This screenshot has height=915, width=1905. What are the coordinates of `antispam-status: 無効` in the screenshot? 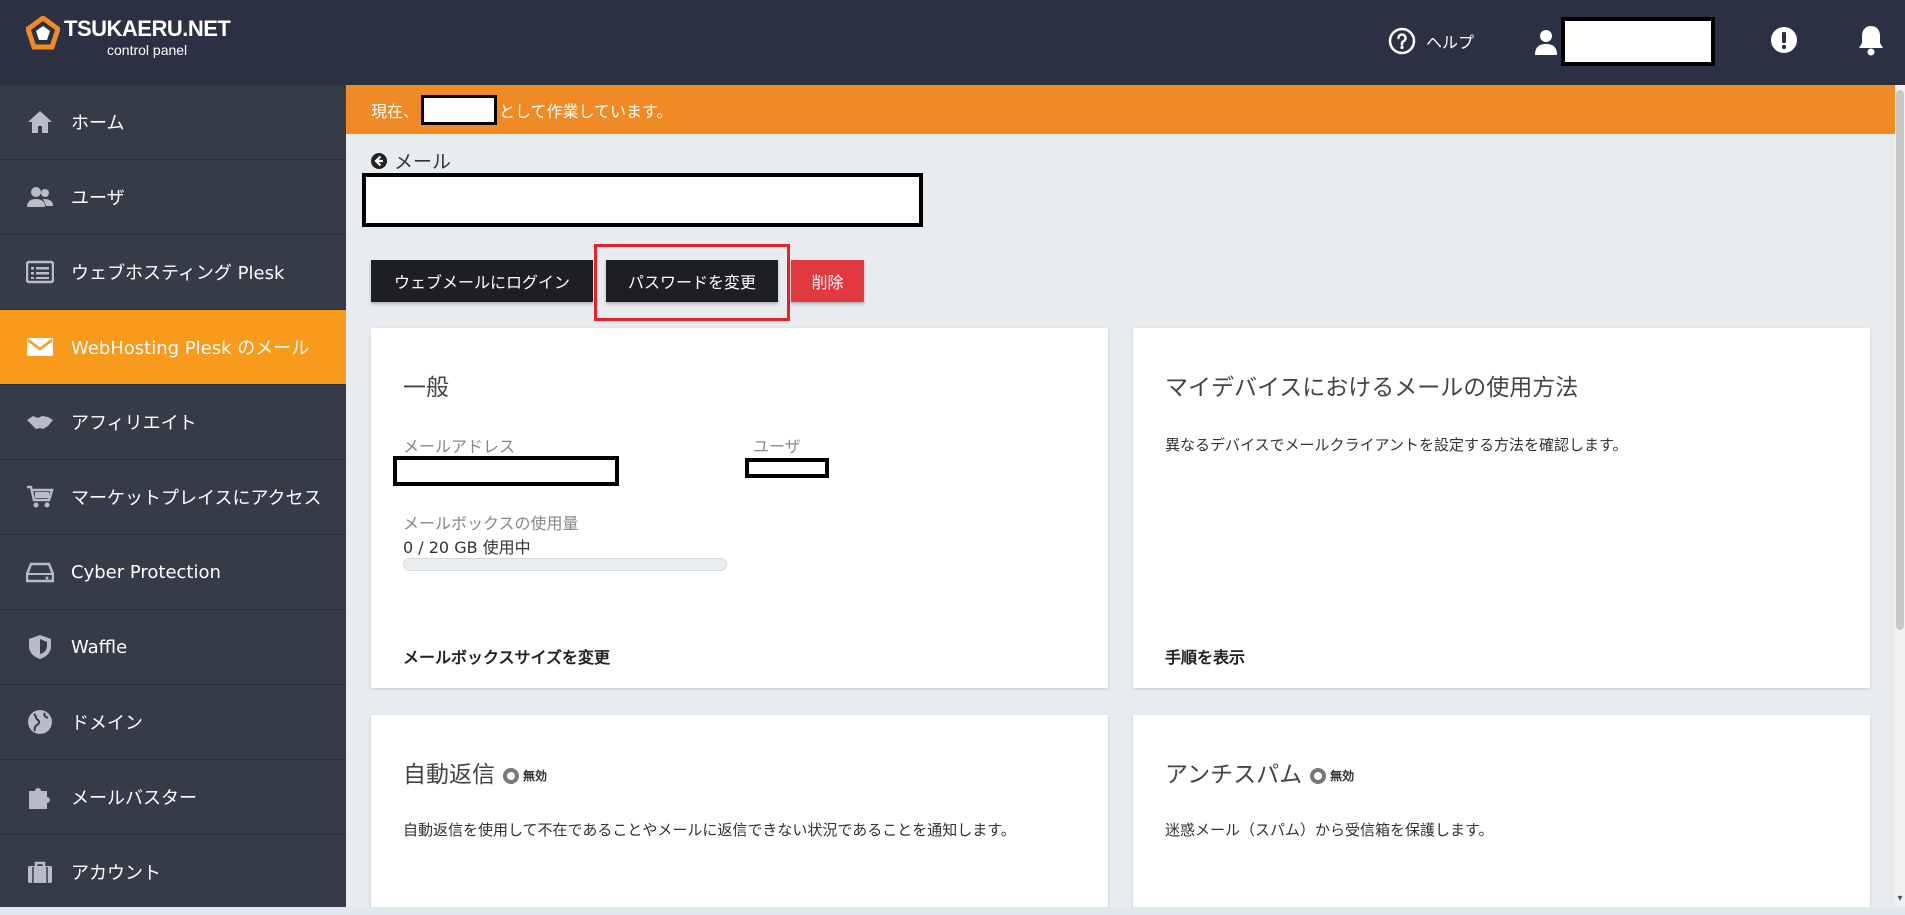 It's located at (1332, 775).